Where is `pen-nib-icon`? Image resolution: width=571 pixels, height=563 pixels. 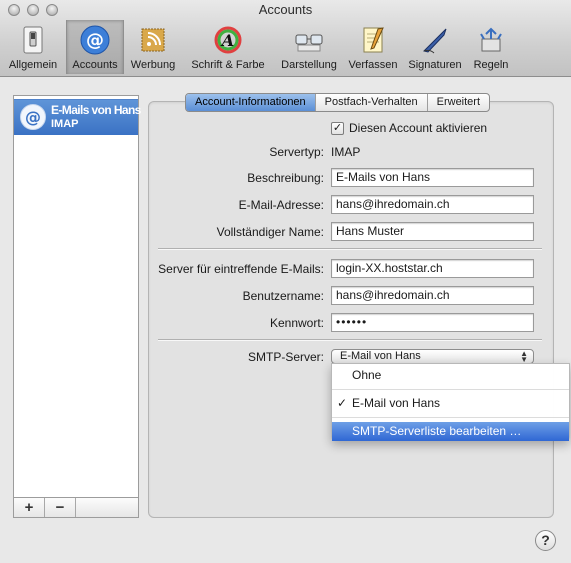 pen-nib-icon is located at coordinates (435, 40).